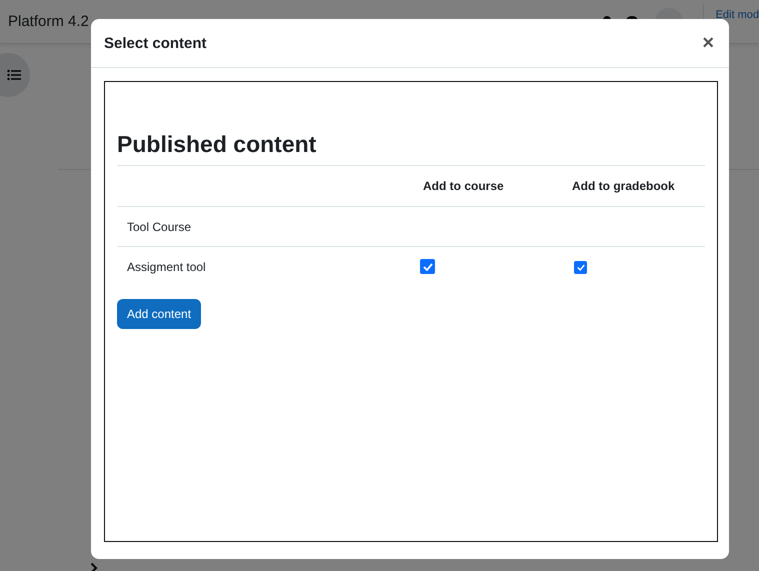 The image size is (759, 571). What do you see at coordinates (708, 43) in the screenshot?
I see `close-button: ×` at bounding box center [708, 43].